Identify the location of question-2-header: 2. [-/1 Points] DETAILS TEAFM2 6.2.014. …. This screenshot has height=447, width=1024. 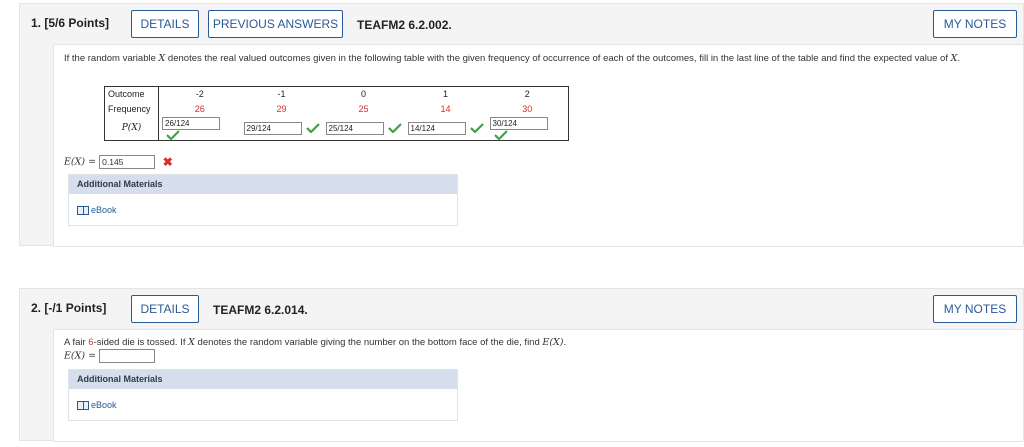
(521, 309).